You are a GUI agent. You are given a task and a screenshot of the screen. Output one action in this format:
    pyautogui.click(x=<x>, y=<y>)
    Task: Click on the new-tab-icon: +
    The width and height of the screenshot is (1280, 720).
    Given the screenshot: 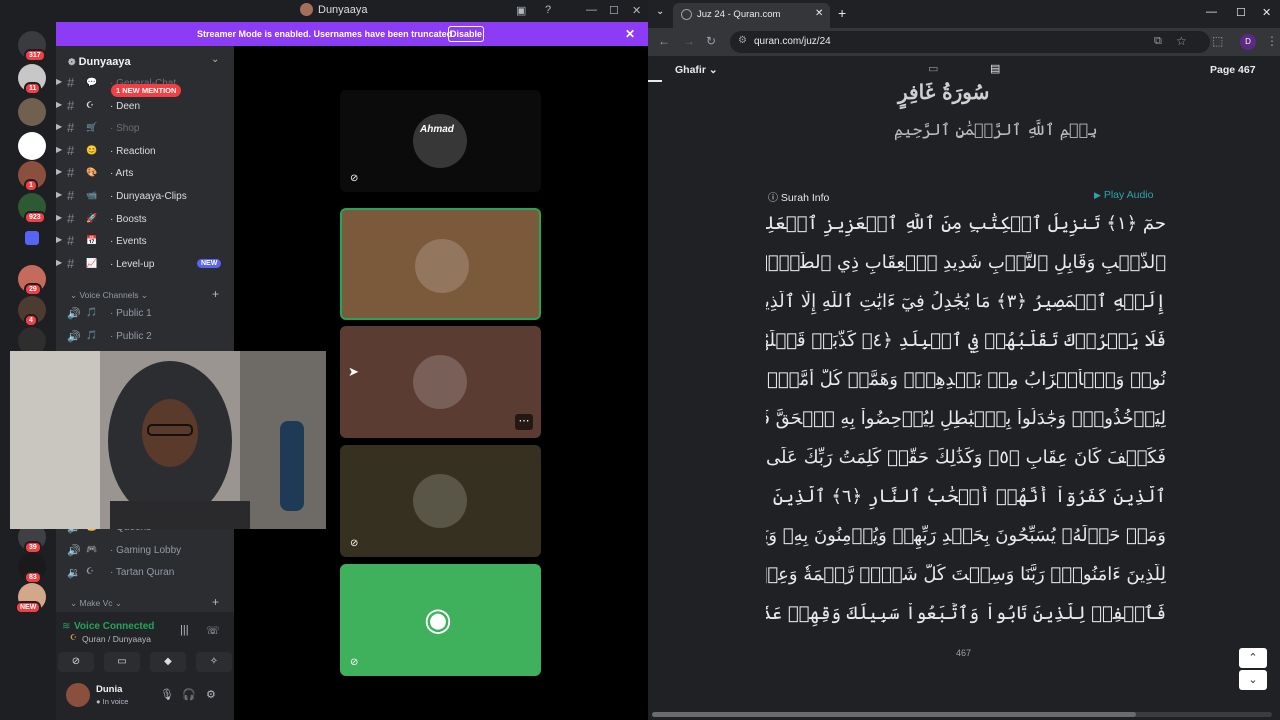 What is the action you would take?
    pyautogui.click(x=842, y=13)
    